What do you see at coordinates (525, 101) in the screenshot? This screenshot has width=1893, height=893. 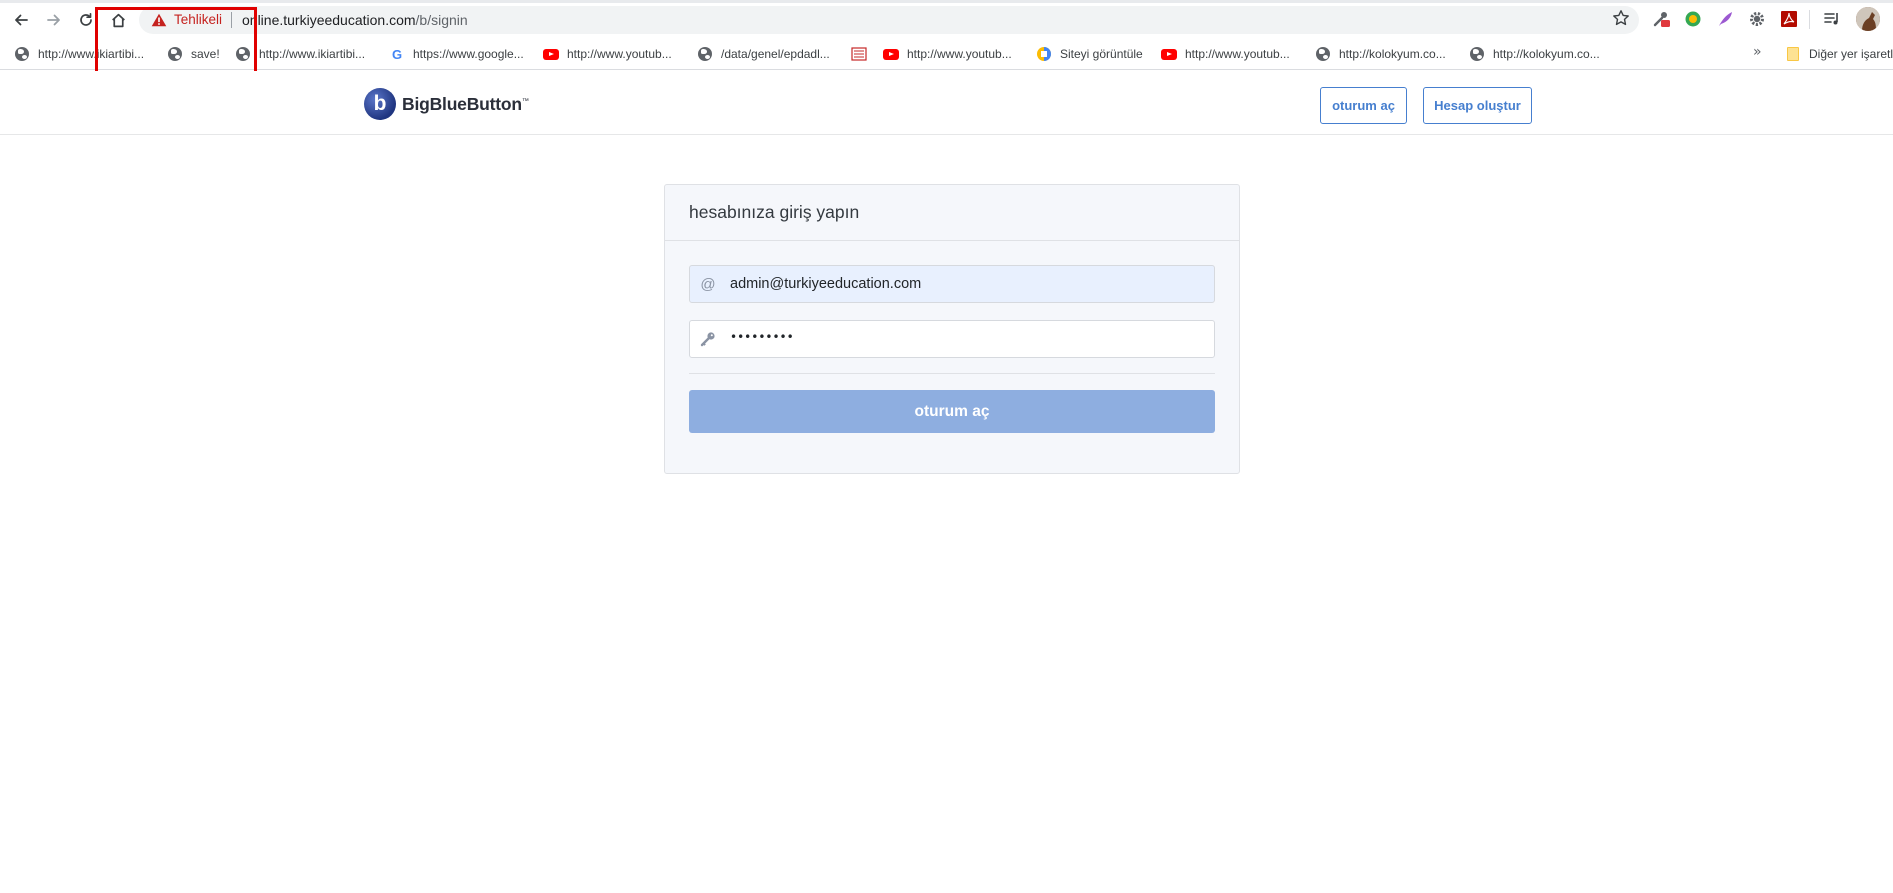 I see `brand-trademark: ™` at bounding box center [525, 101].